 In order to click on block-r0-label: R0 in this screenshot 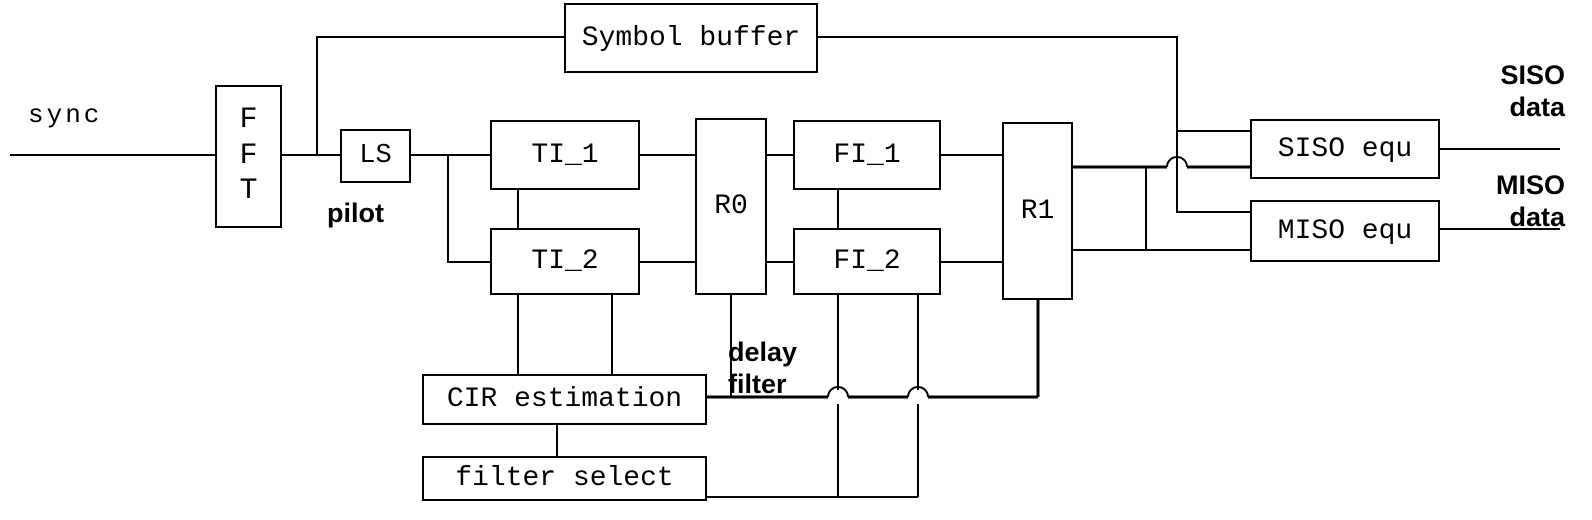, I will do `click(731, 206)`.